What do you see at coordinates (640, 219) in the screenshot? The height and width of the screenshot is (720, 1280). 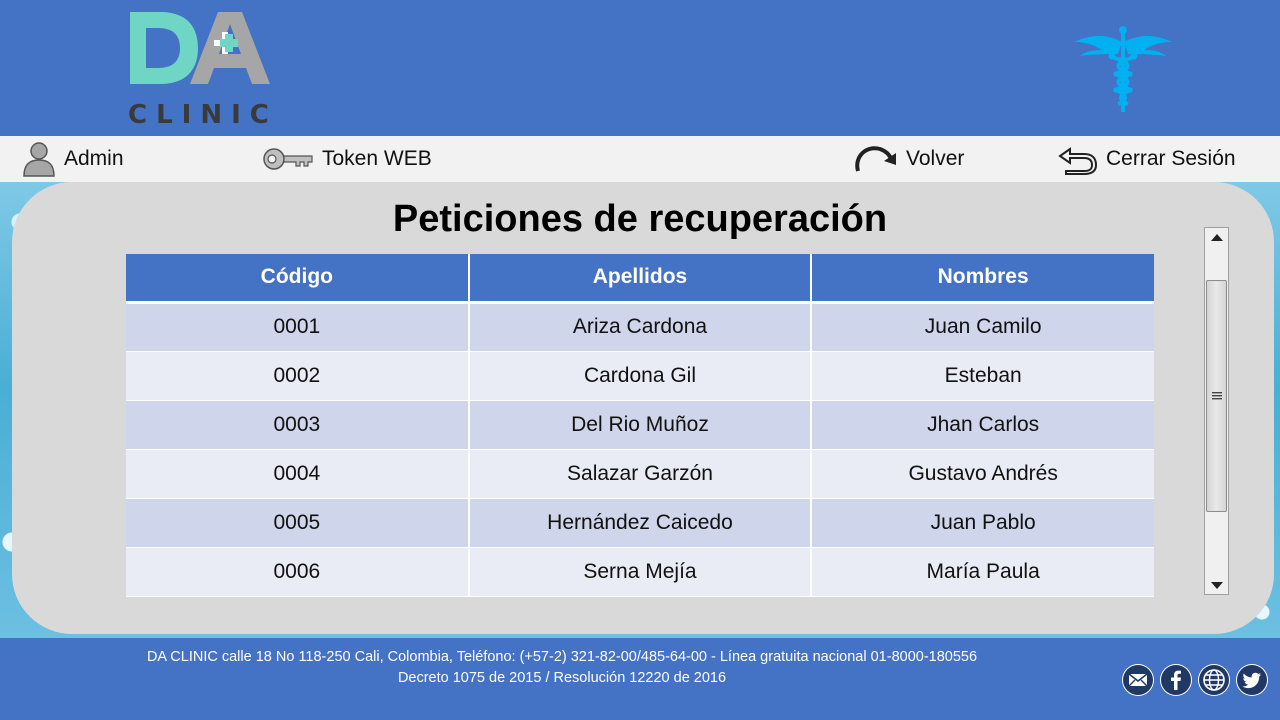 I see `page-title: Peticiones de recuperación` at bounding box center [640, 219].